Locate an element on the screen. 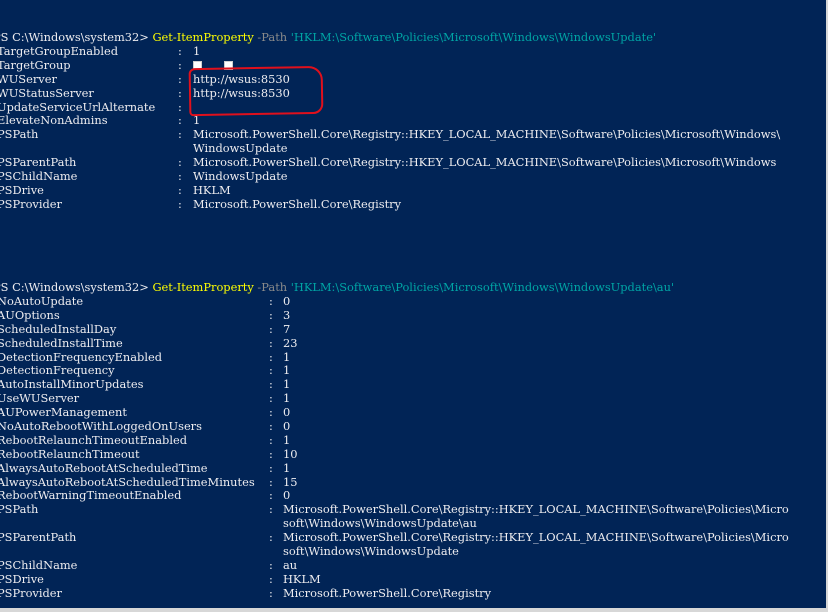 The height and width of the screenshot is (614, 830). property-value-continuation: soft\Windows\WindowsUpdate\au is located at coordinates (380, 523).